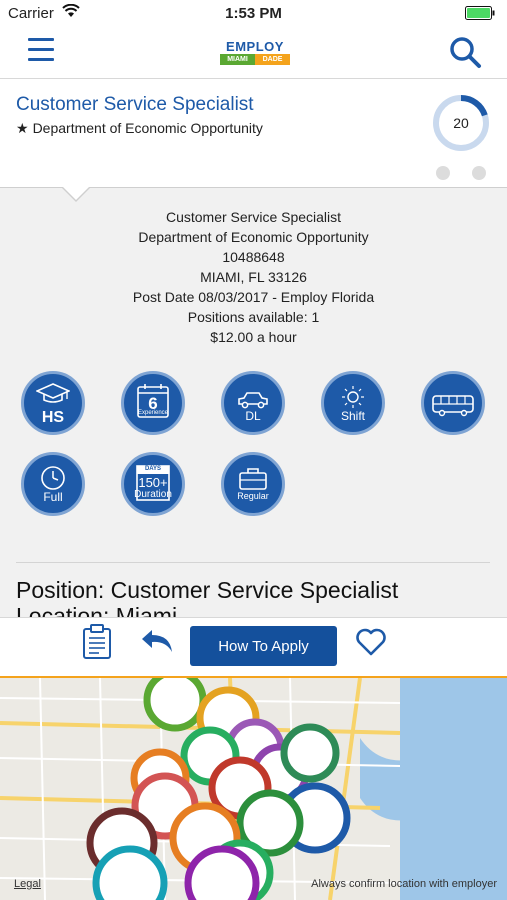 Image resolution: width=507 pixels, height=900 pixels. Describe the element at coordinates (253, 297) in the screenshot. I see `info-post-date: Post Date 08/03/2017 - Employ Florida` at that location.